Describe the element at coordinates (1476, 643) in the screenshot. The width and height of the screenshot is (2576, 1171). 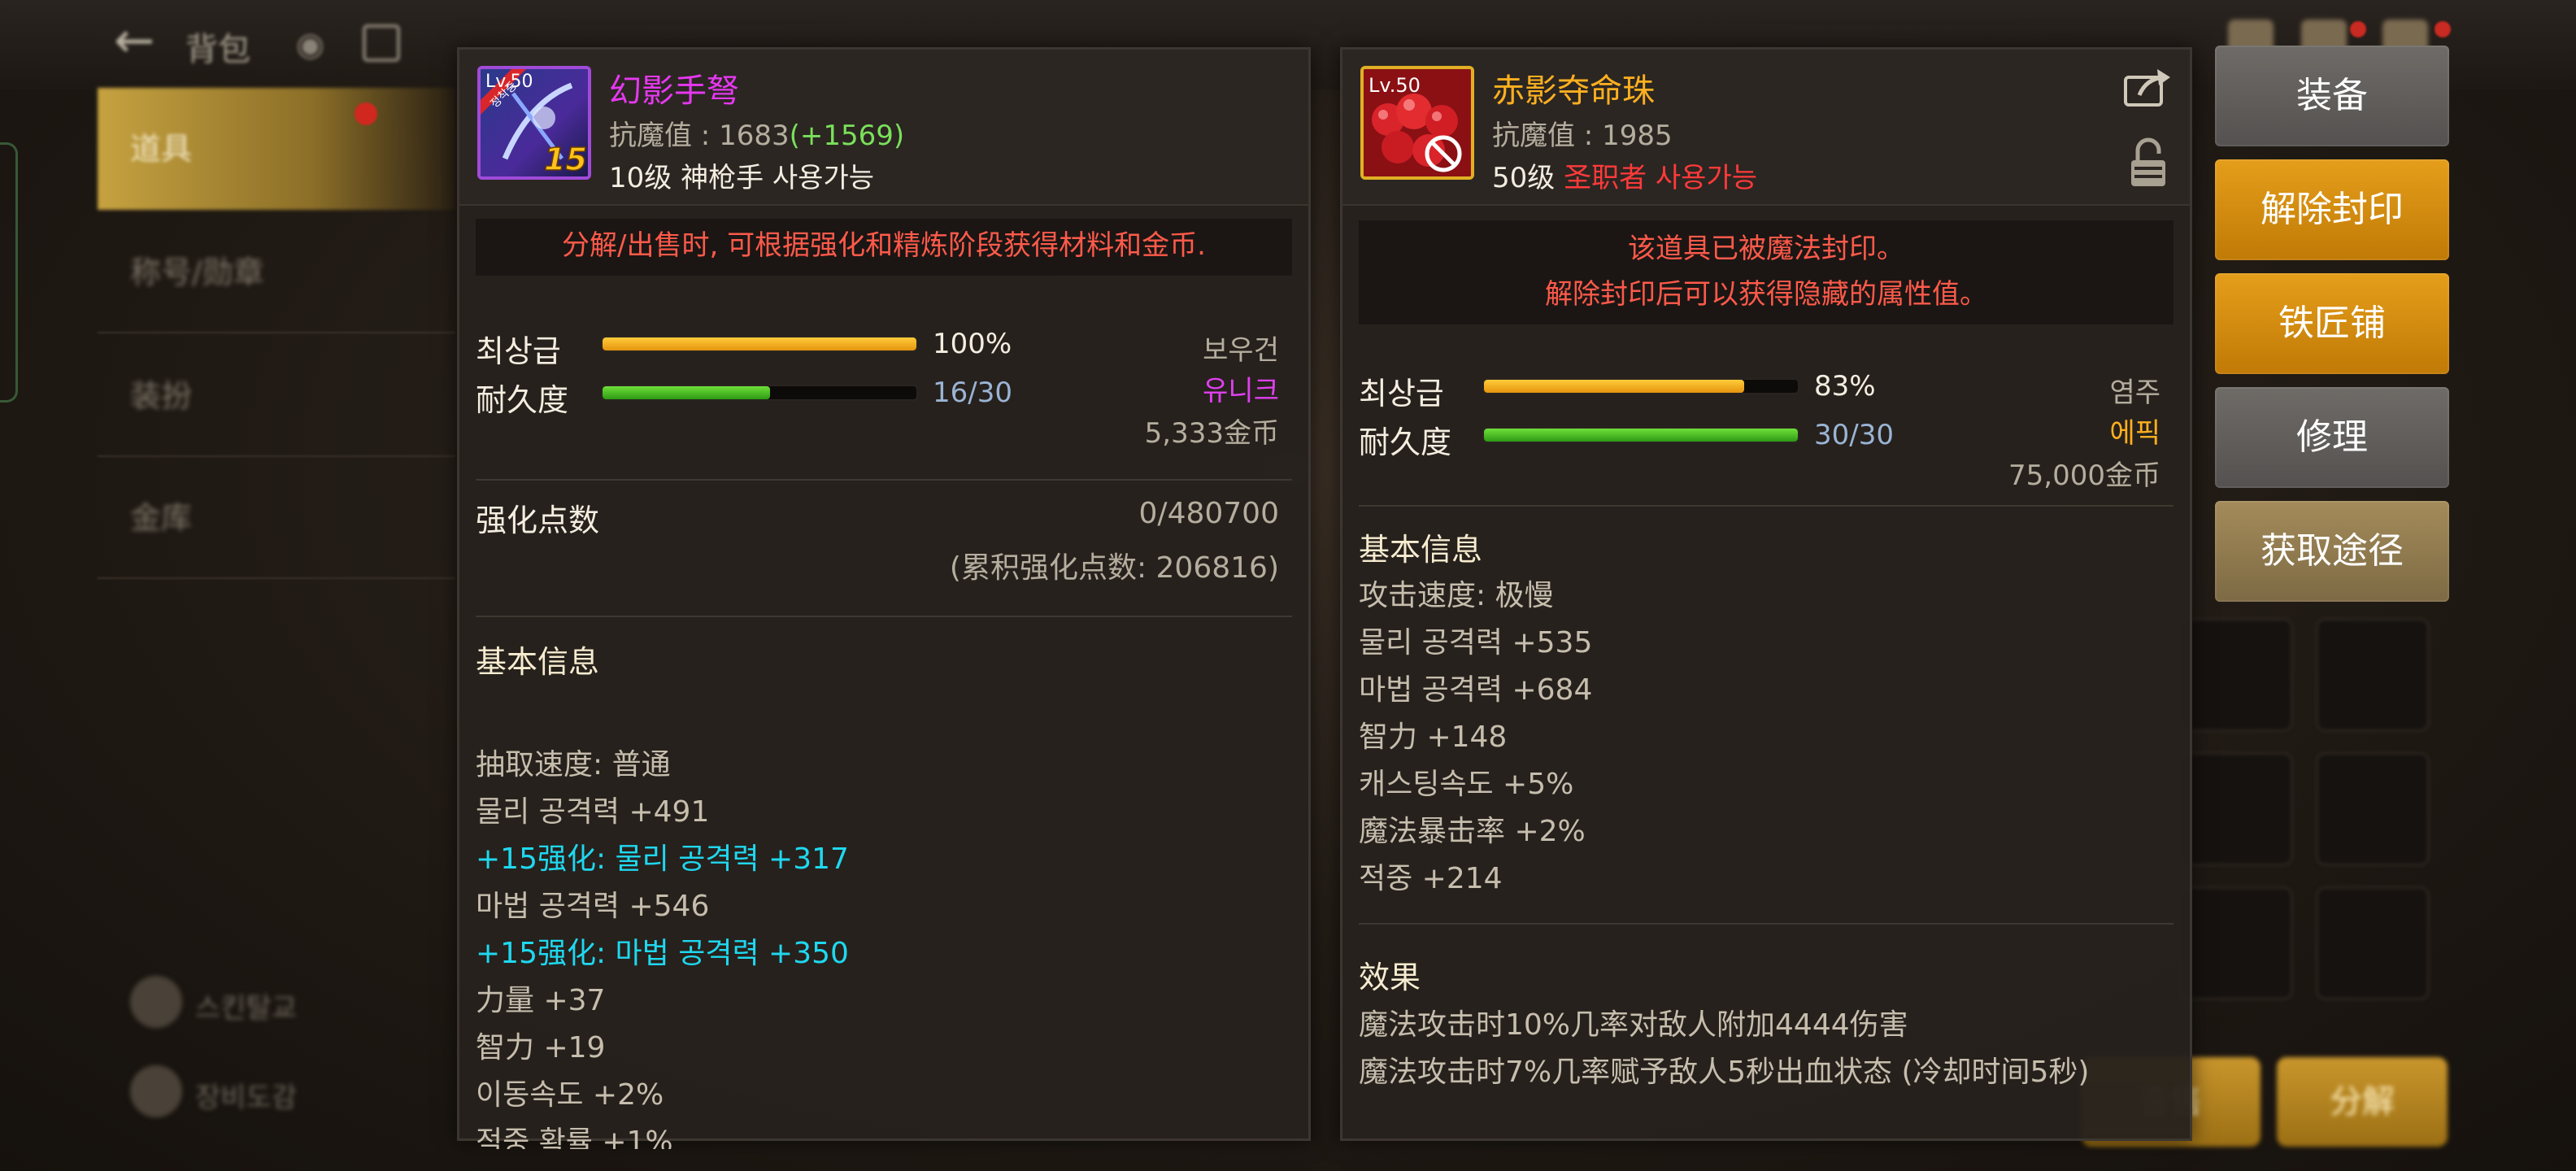
I see `attribute-line: 물리 공격력 +535` at that location.